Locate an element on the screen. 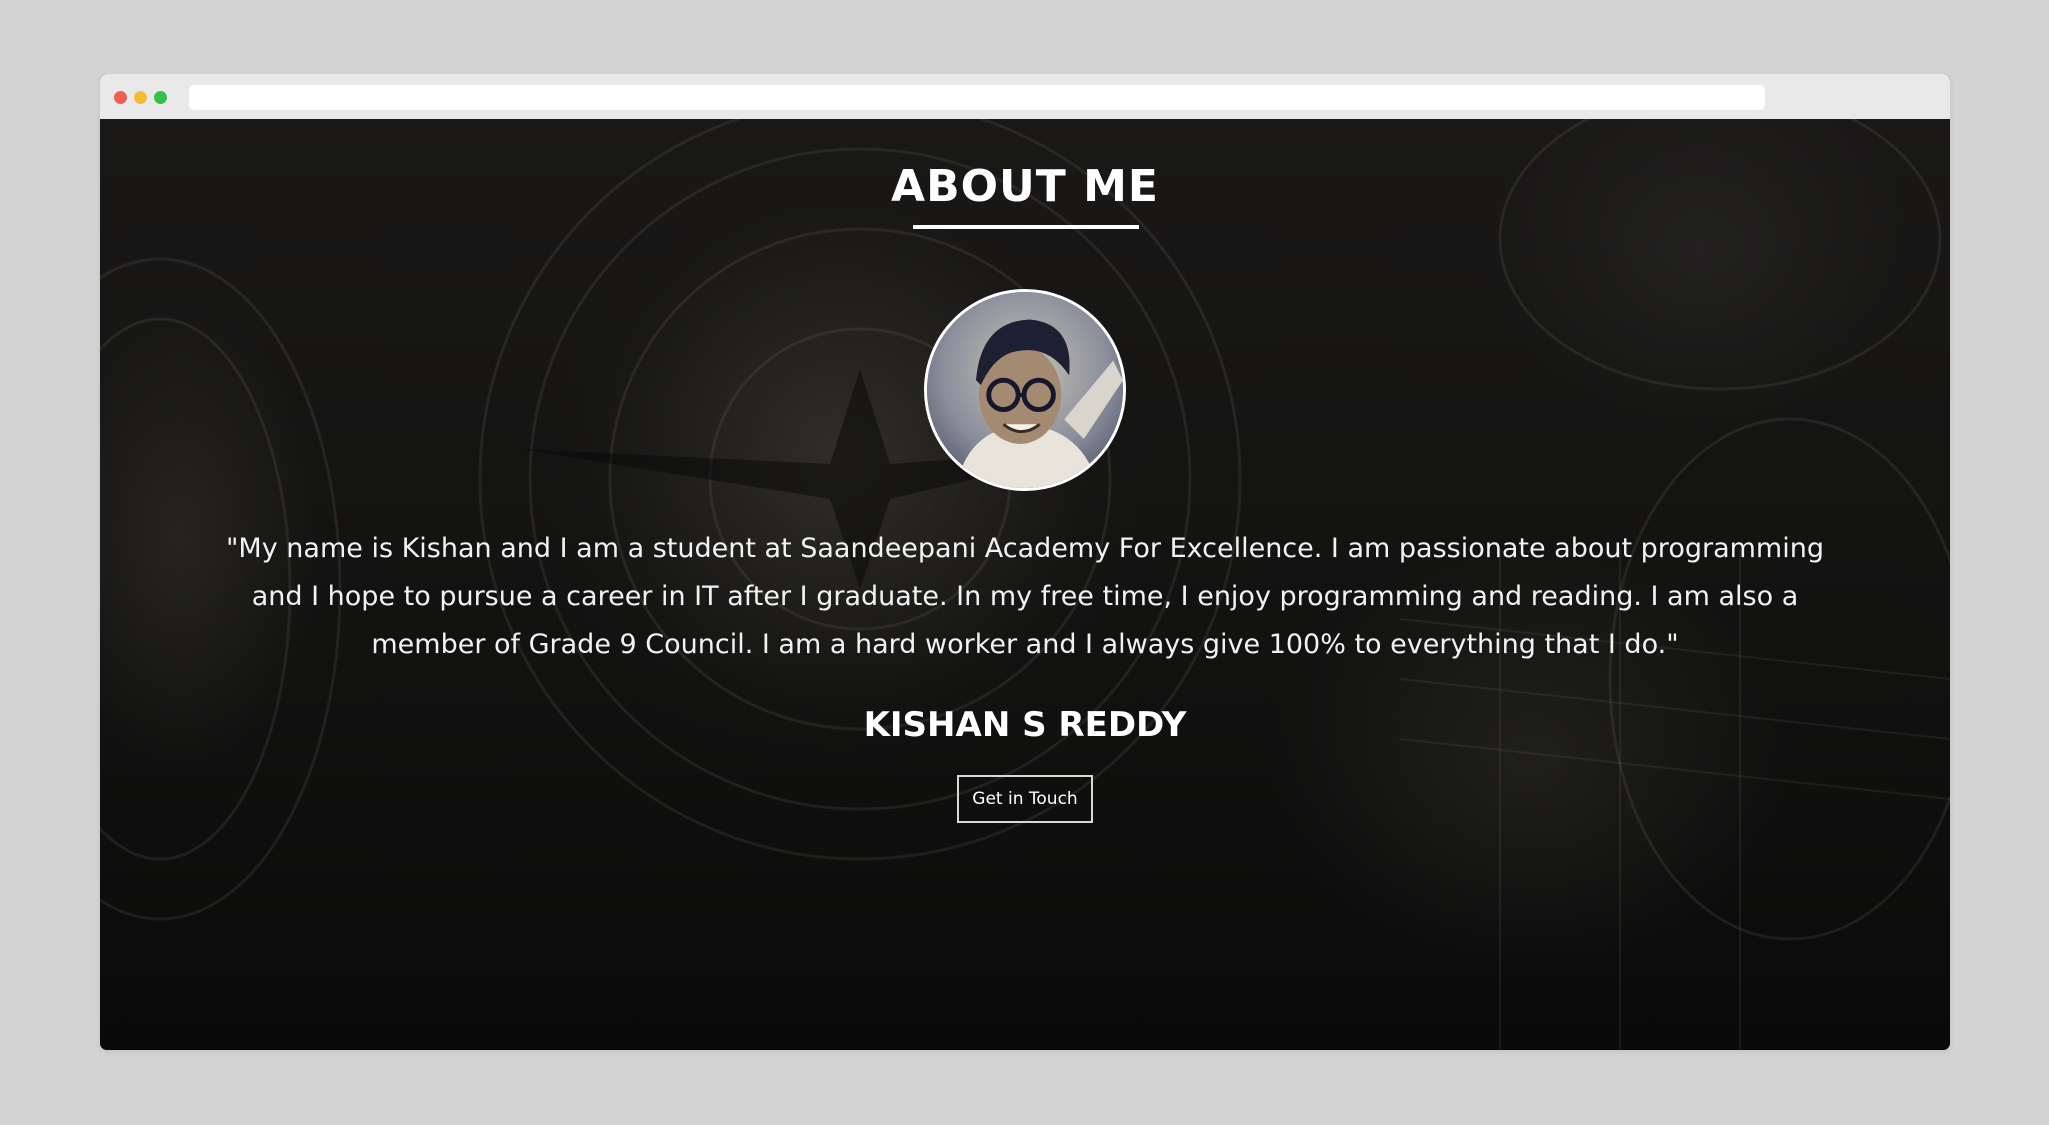 The image size is (2049, 1125). address-bar is located at coordinates (977, 97).